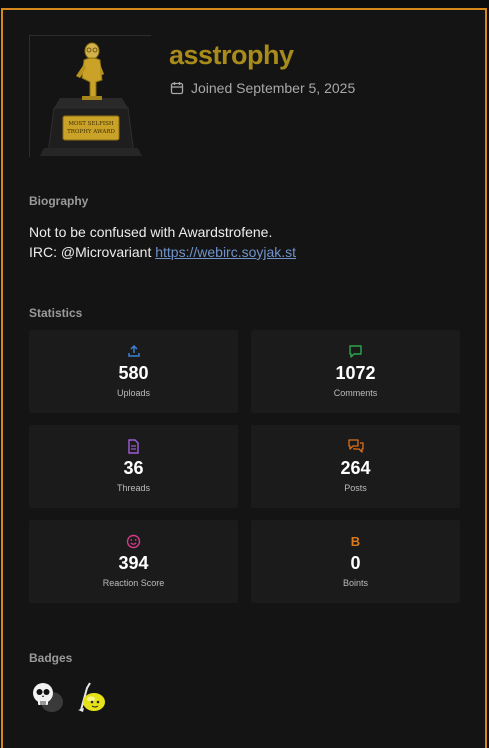 The image size is (489, 748). I want to click on avatar: MOST SELFISH TROPHY AWARD, so click(90, 96).